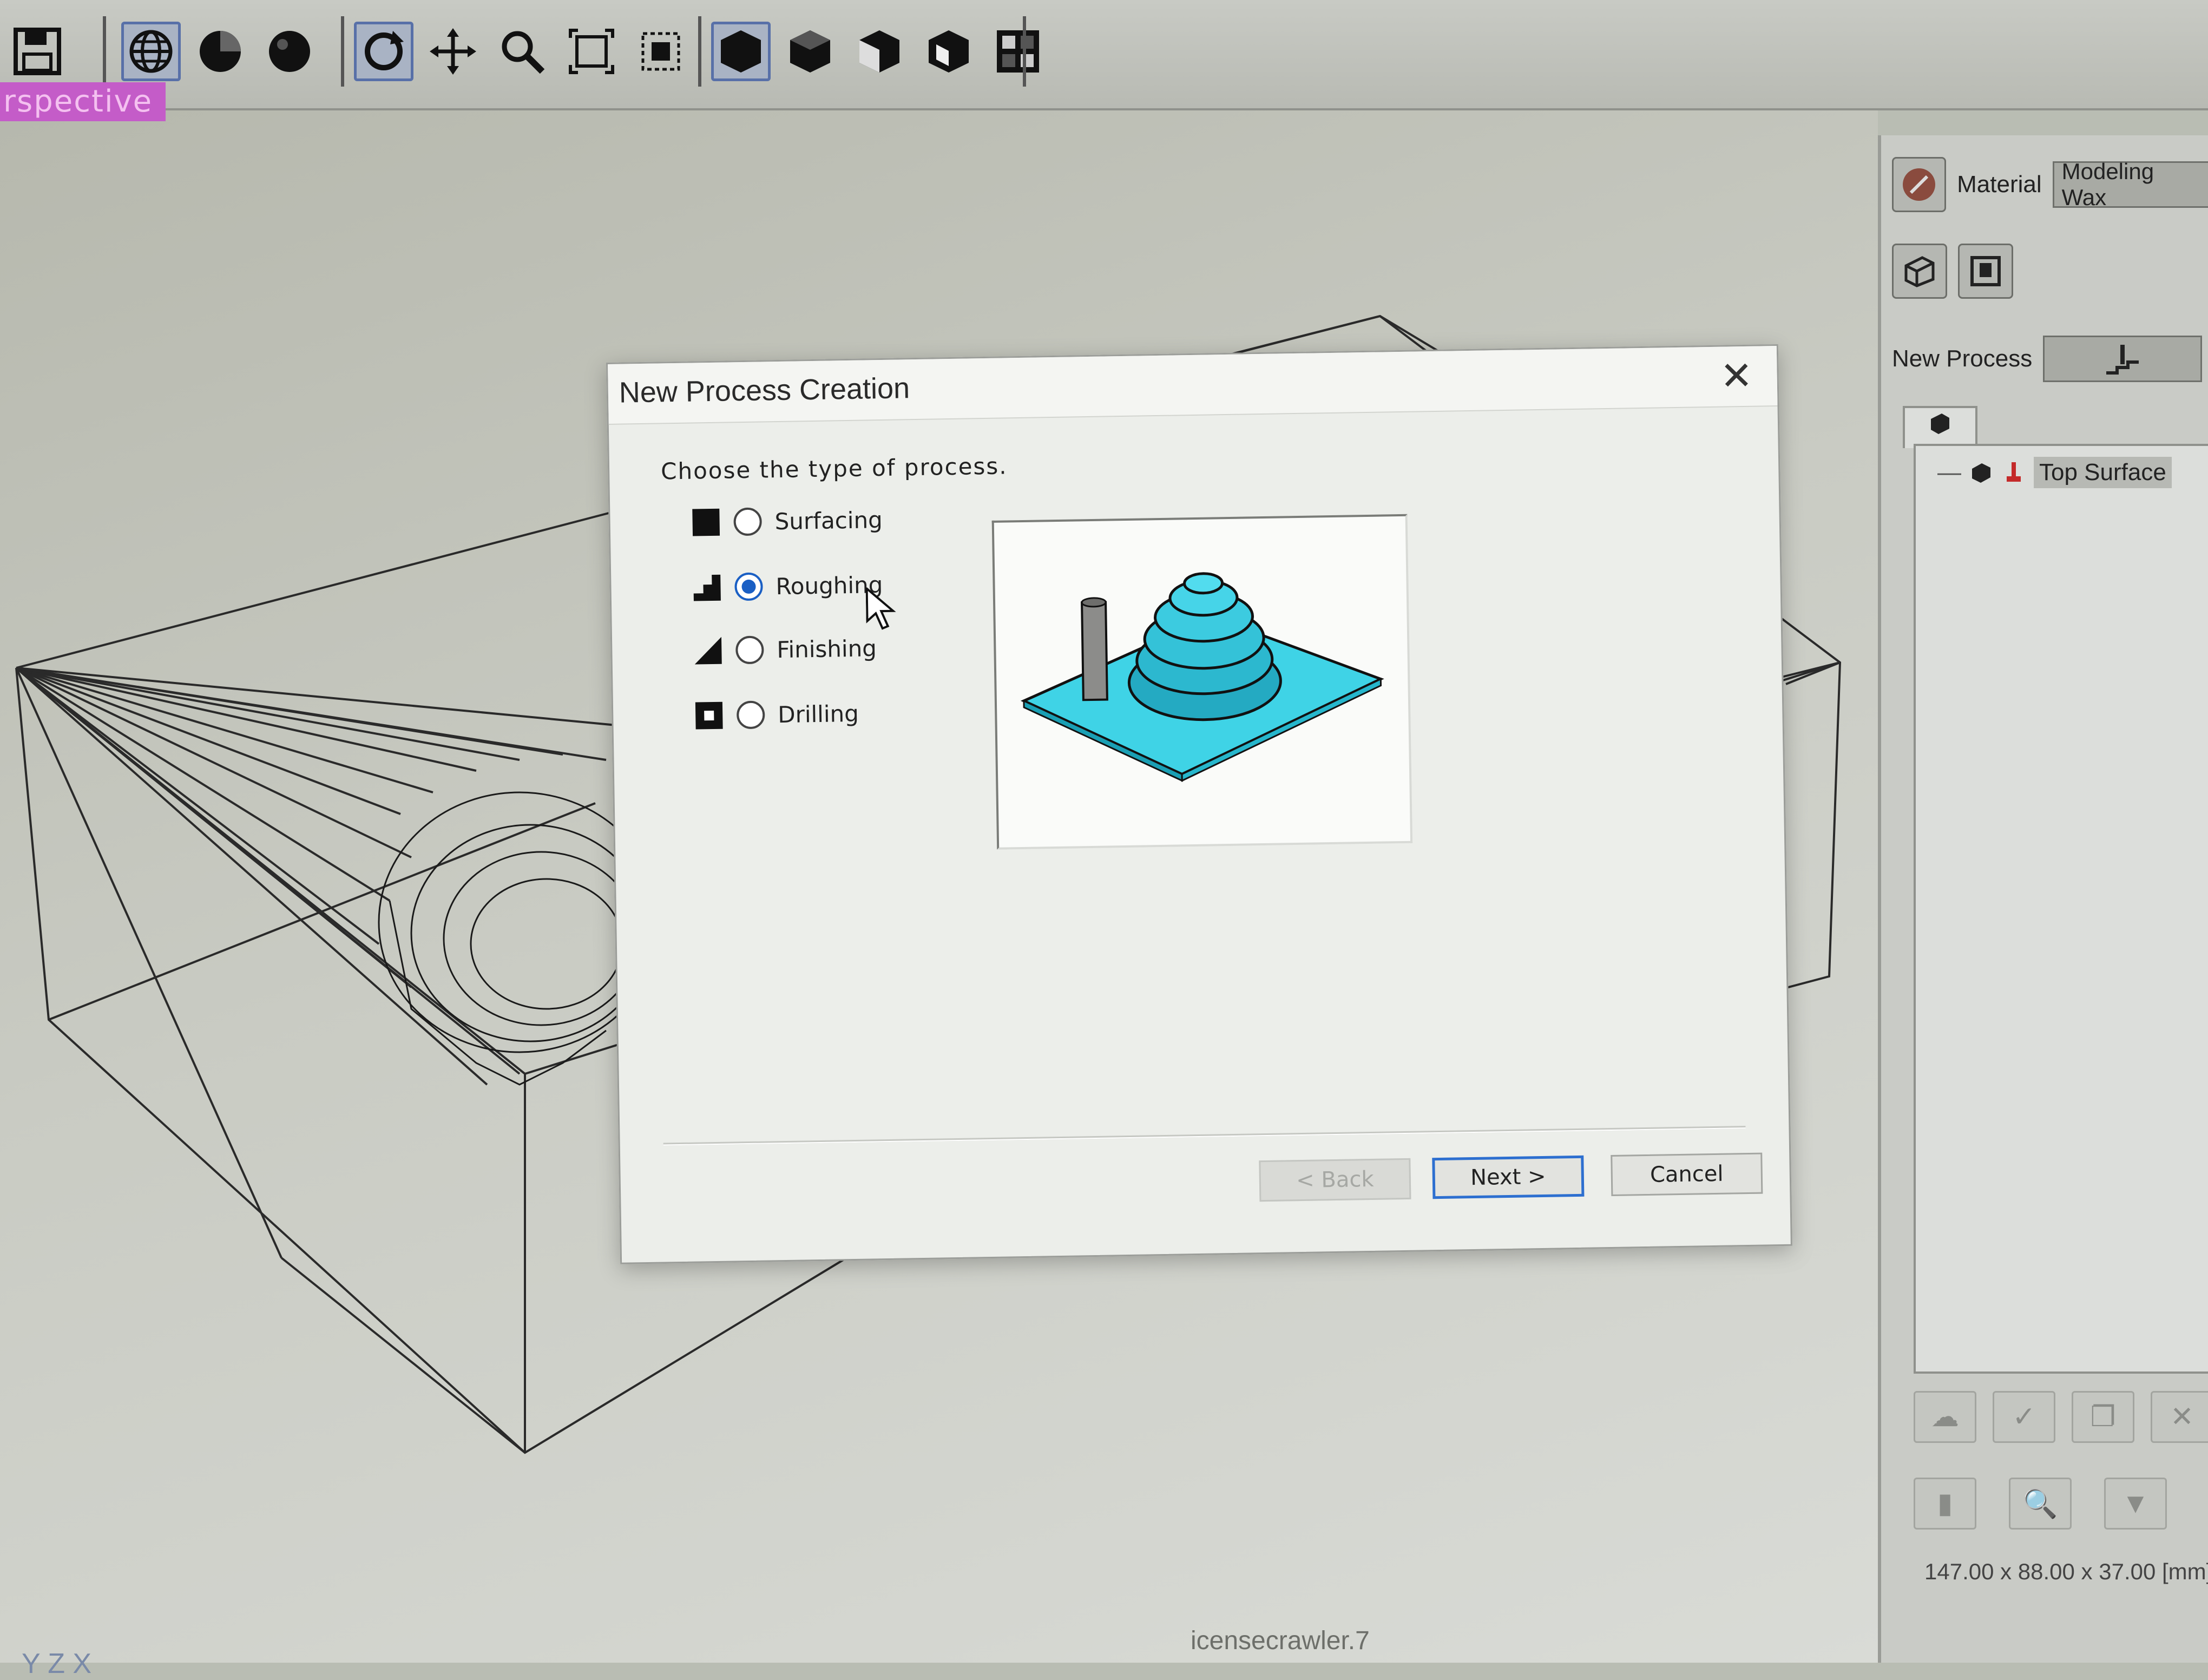 The image size is (2208, 1680). I want to click on view-grid-icon, so click(1018, 51).